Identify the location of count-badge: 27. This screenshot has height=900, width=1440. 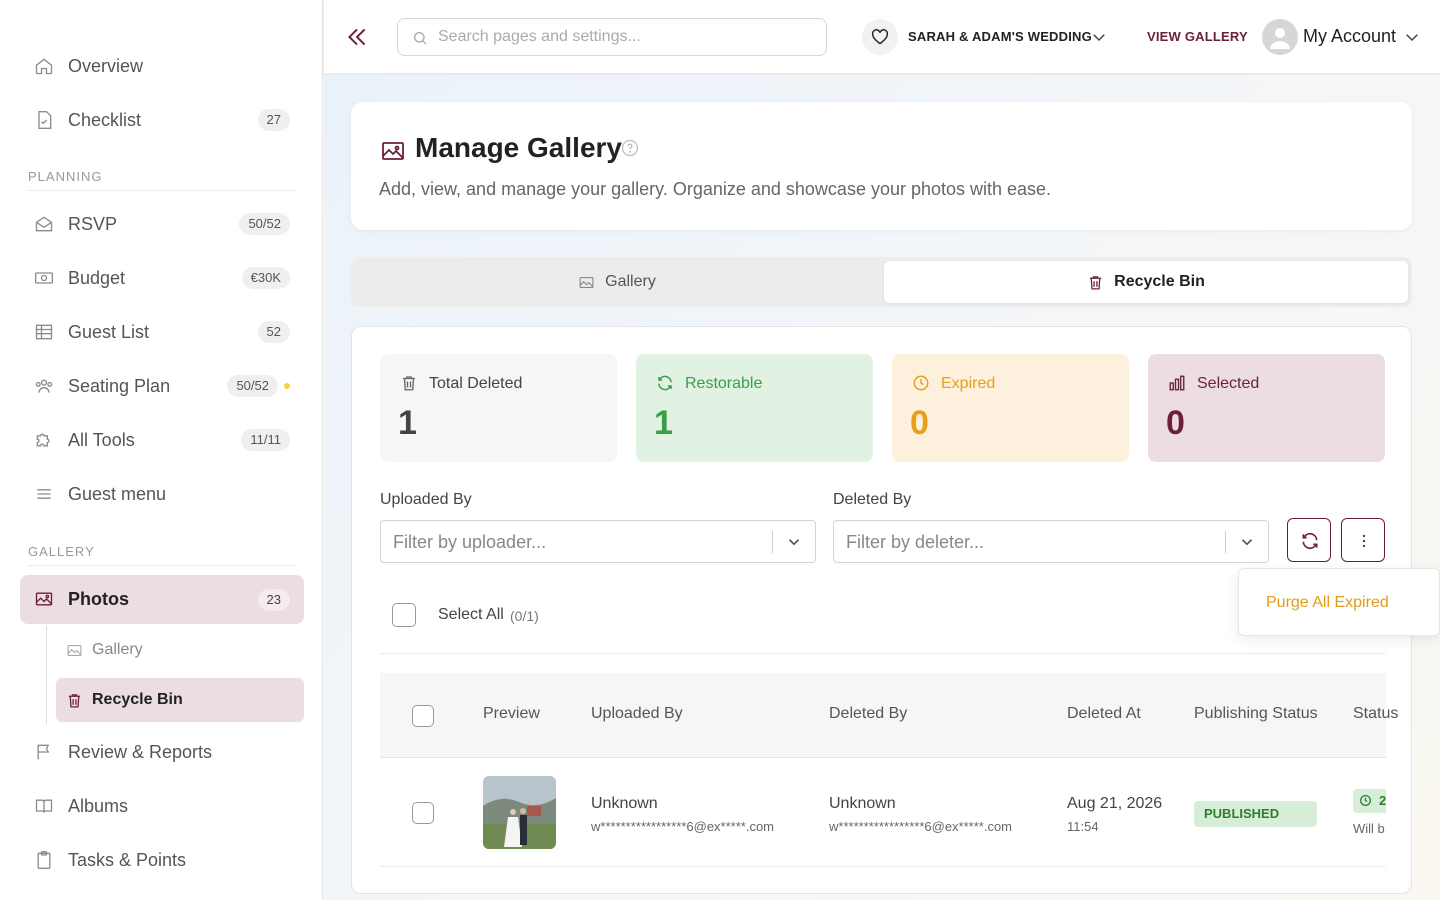
(273, 120).